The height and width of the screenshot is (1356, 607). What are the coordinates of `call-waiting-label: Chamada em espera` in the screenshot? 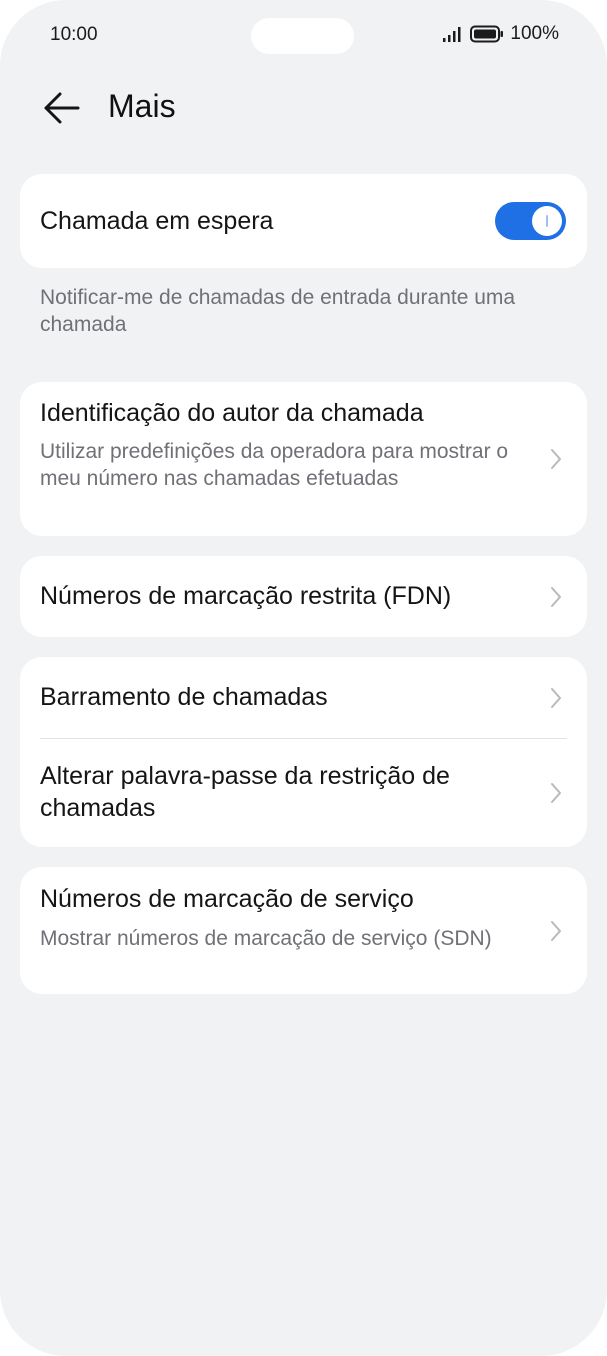 It's located at (157, 221).